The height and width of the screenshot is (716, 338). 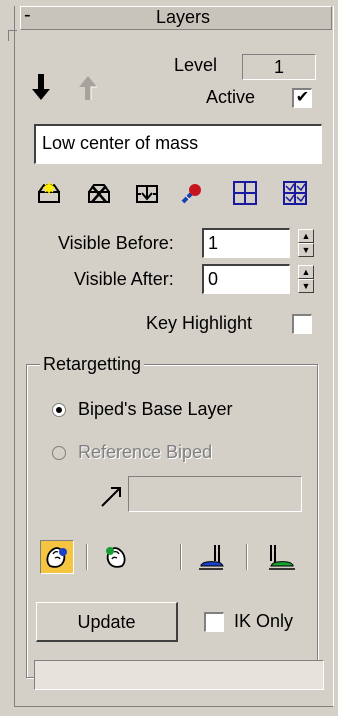 What do you see at coordinates (246, 243) in the screenshot?
I see `visible-before-input: 1` at bounding box center [246, 243].